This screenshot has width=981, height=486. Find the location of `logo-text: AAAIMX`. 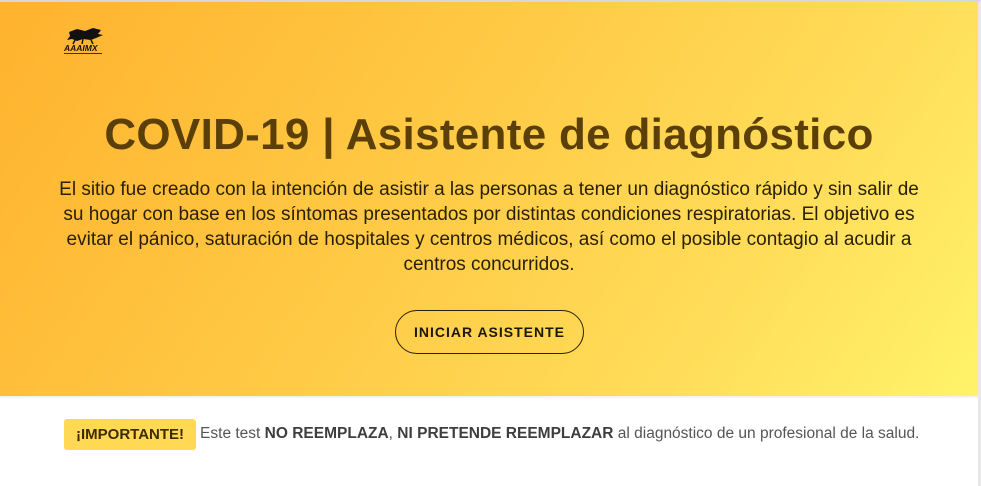

logo-text: AAAIMX is located at coordinates (81, 48).